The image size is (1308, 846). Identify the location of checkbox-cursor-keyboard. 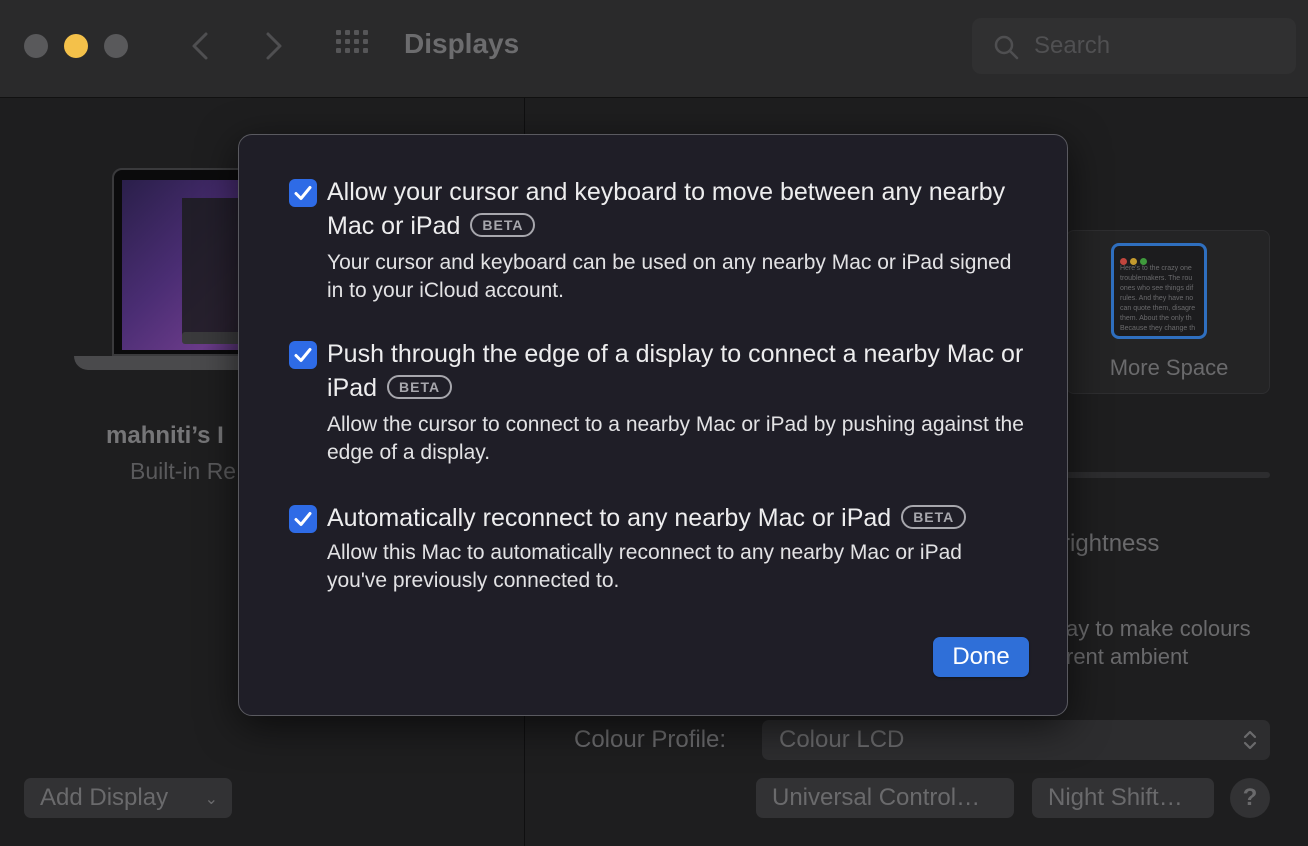
(303, 193).